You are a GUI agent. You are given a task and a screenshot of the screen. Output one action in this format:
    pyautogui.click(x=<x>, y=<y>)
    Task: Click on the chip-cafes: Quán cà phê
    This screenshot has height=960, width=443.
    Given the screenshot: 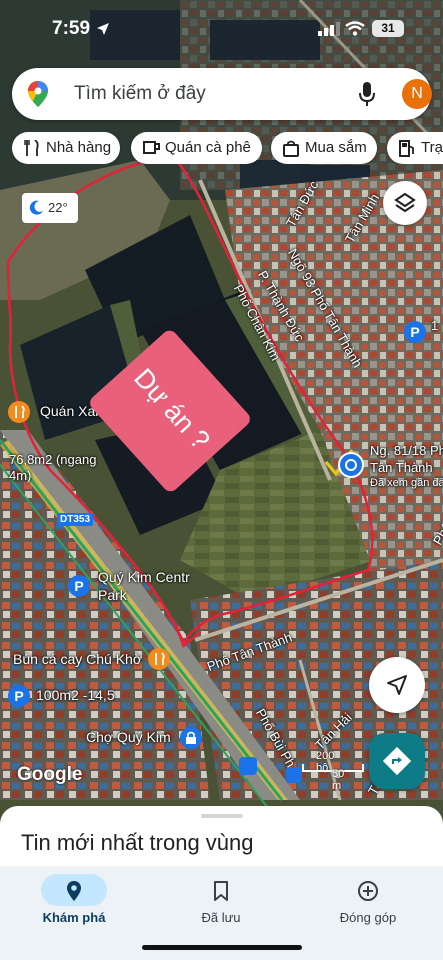 What is the action you would take?
    pyautogui.click(x=196, y=148)
    